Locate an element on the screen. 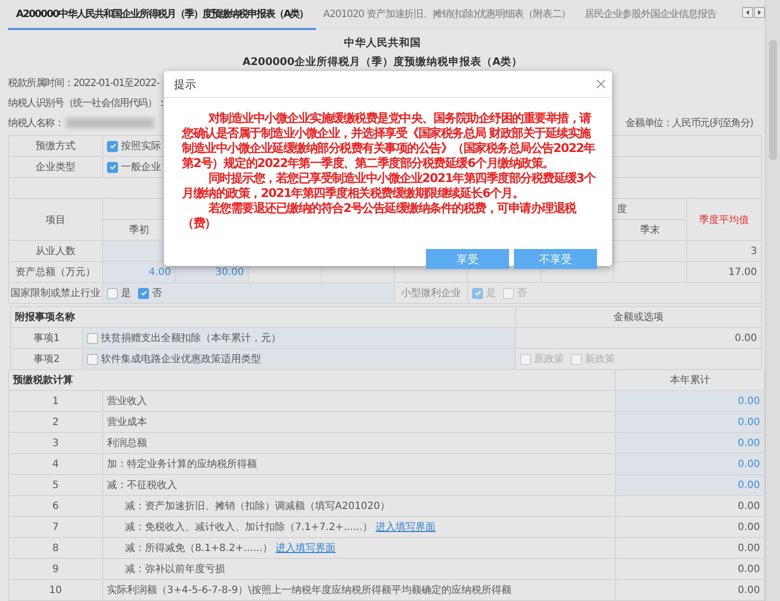  form-title: A200000企业所得税月（季）度预缴纳税申报表（A类） is located at coordinates (382, 62).